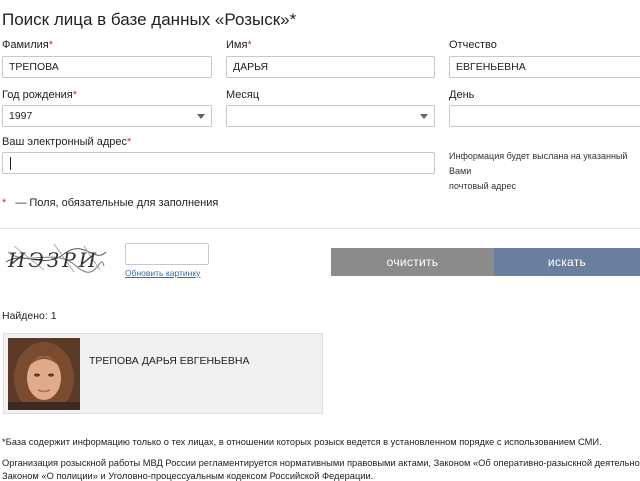 The width and height of the screenshot is (640, 481). I want to click on day-select, so click(544, 116).